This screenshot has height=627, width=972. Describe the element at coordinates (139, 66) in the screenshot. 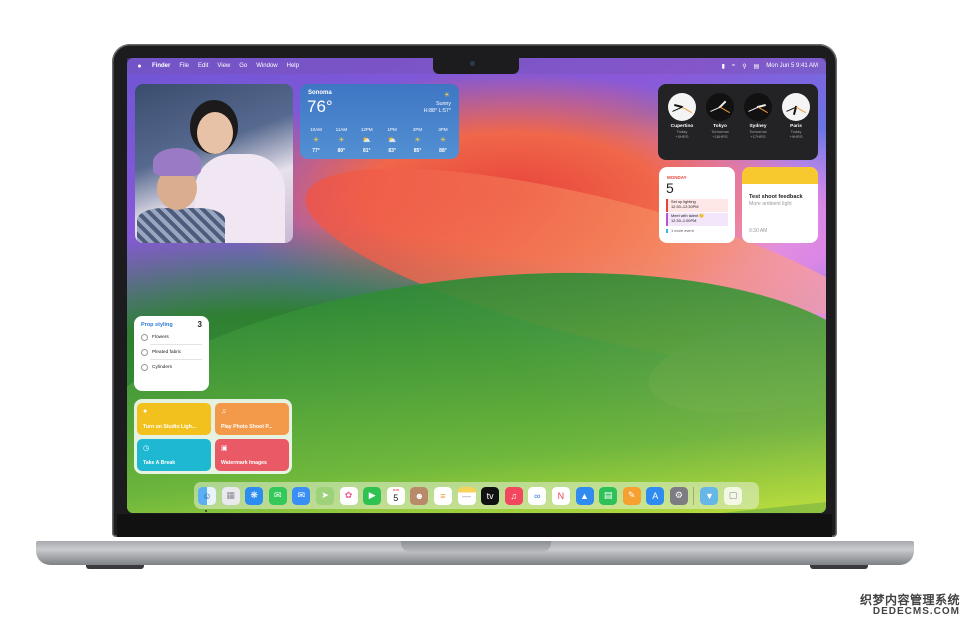

I see `apple-menu-icon: ●` at that location.